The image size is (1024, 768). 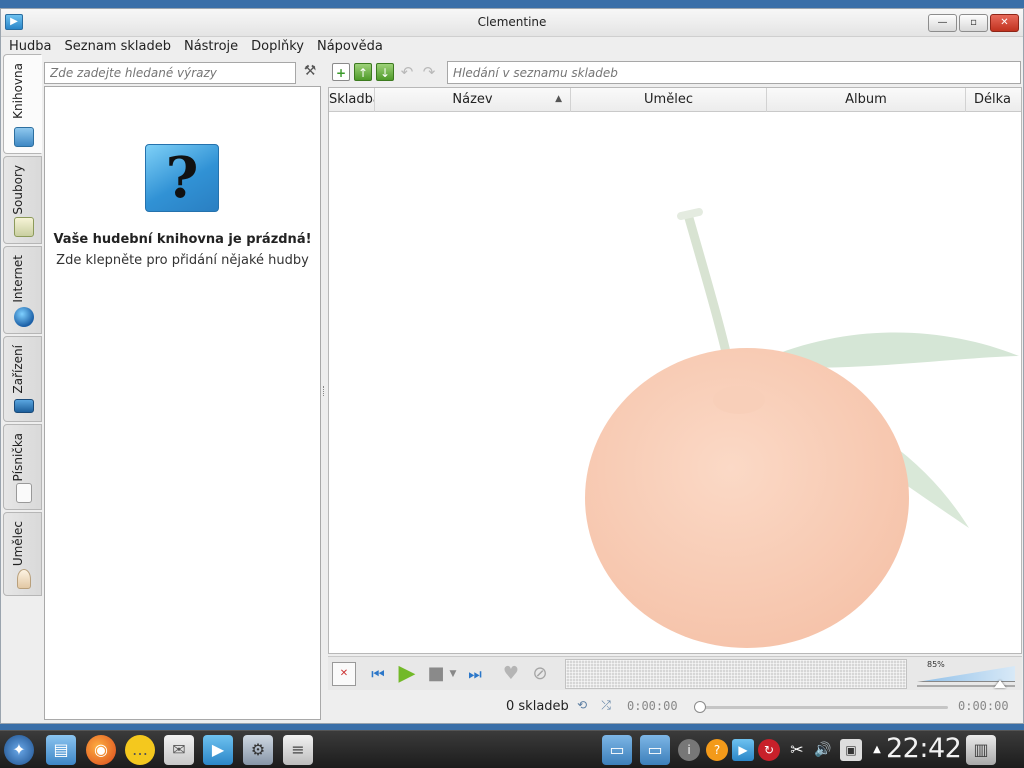 What do you see at coordinates (1004, 23) in the screenshot?
I see `close-button: ✕` at bounding box center [1004, 23].